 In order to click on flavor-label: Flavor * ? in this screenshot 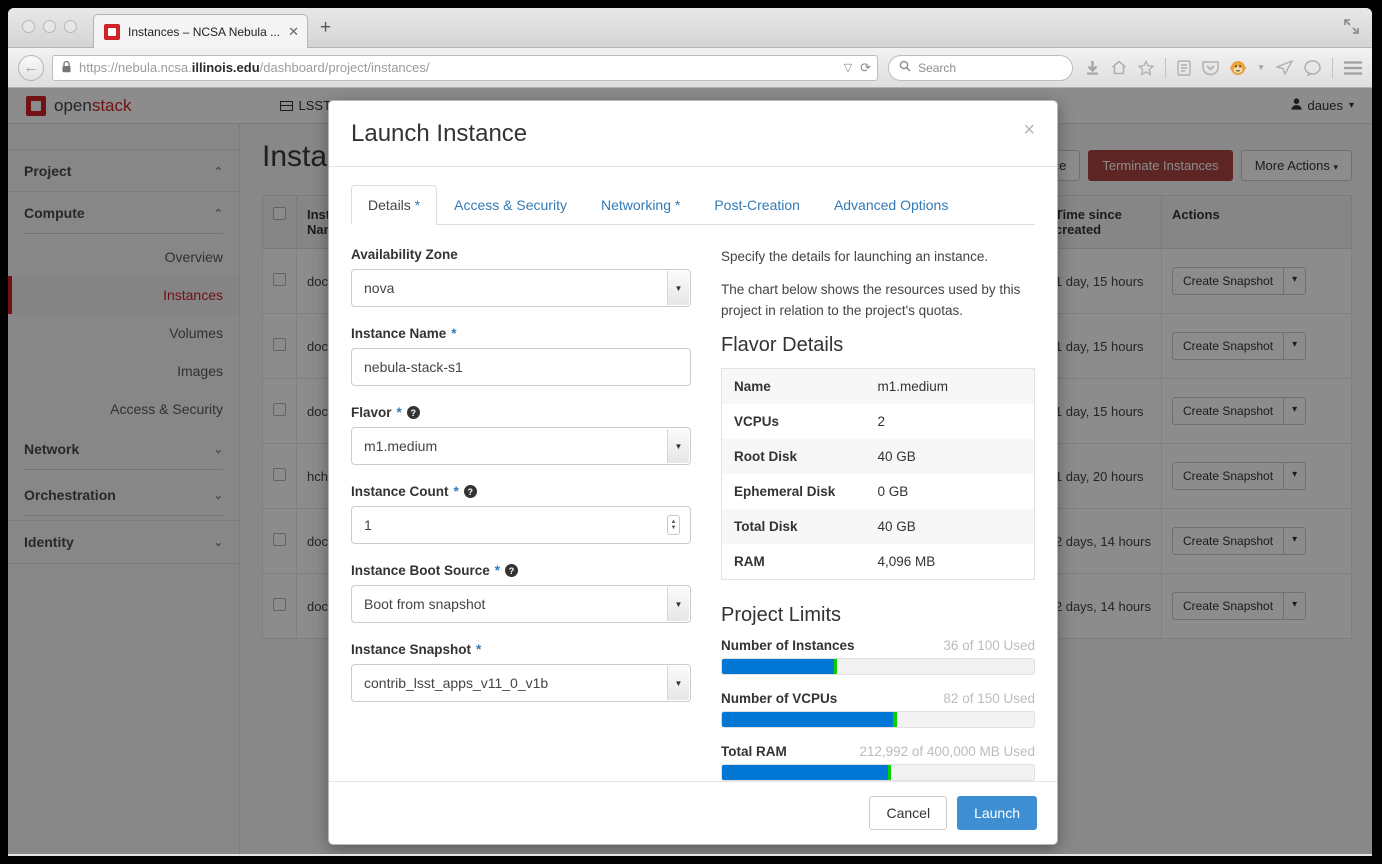, I will do `click(521, 412)`.